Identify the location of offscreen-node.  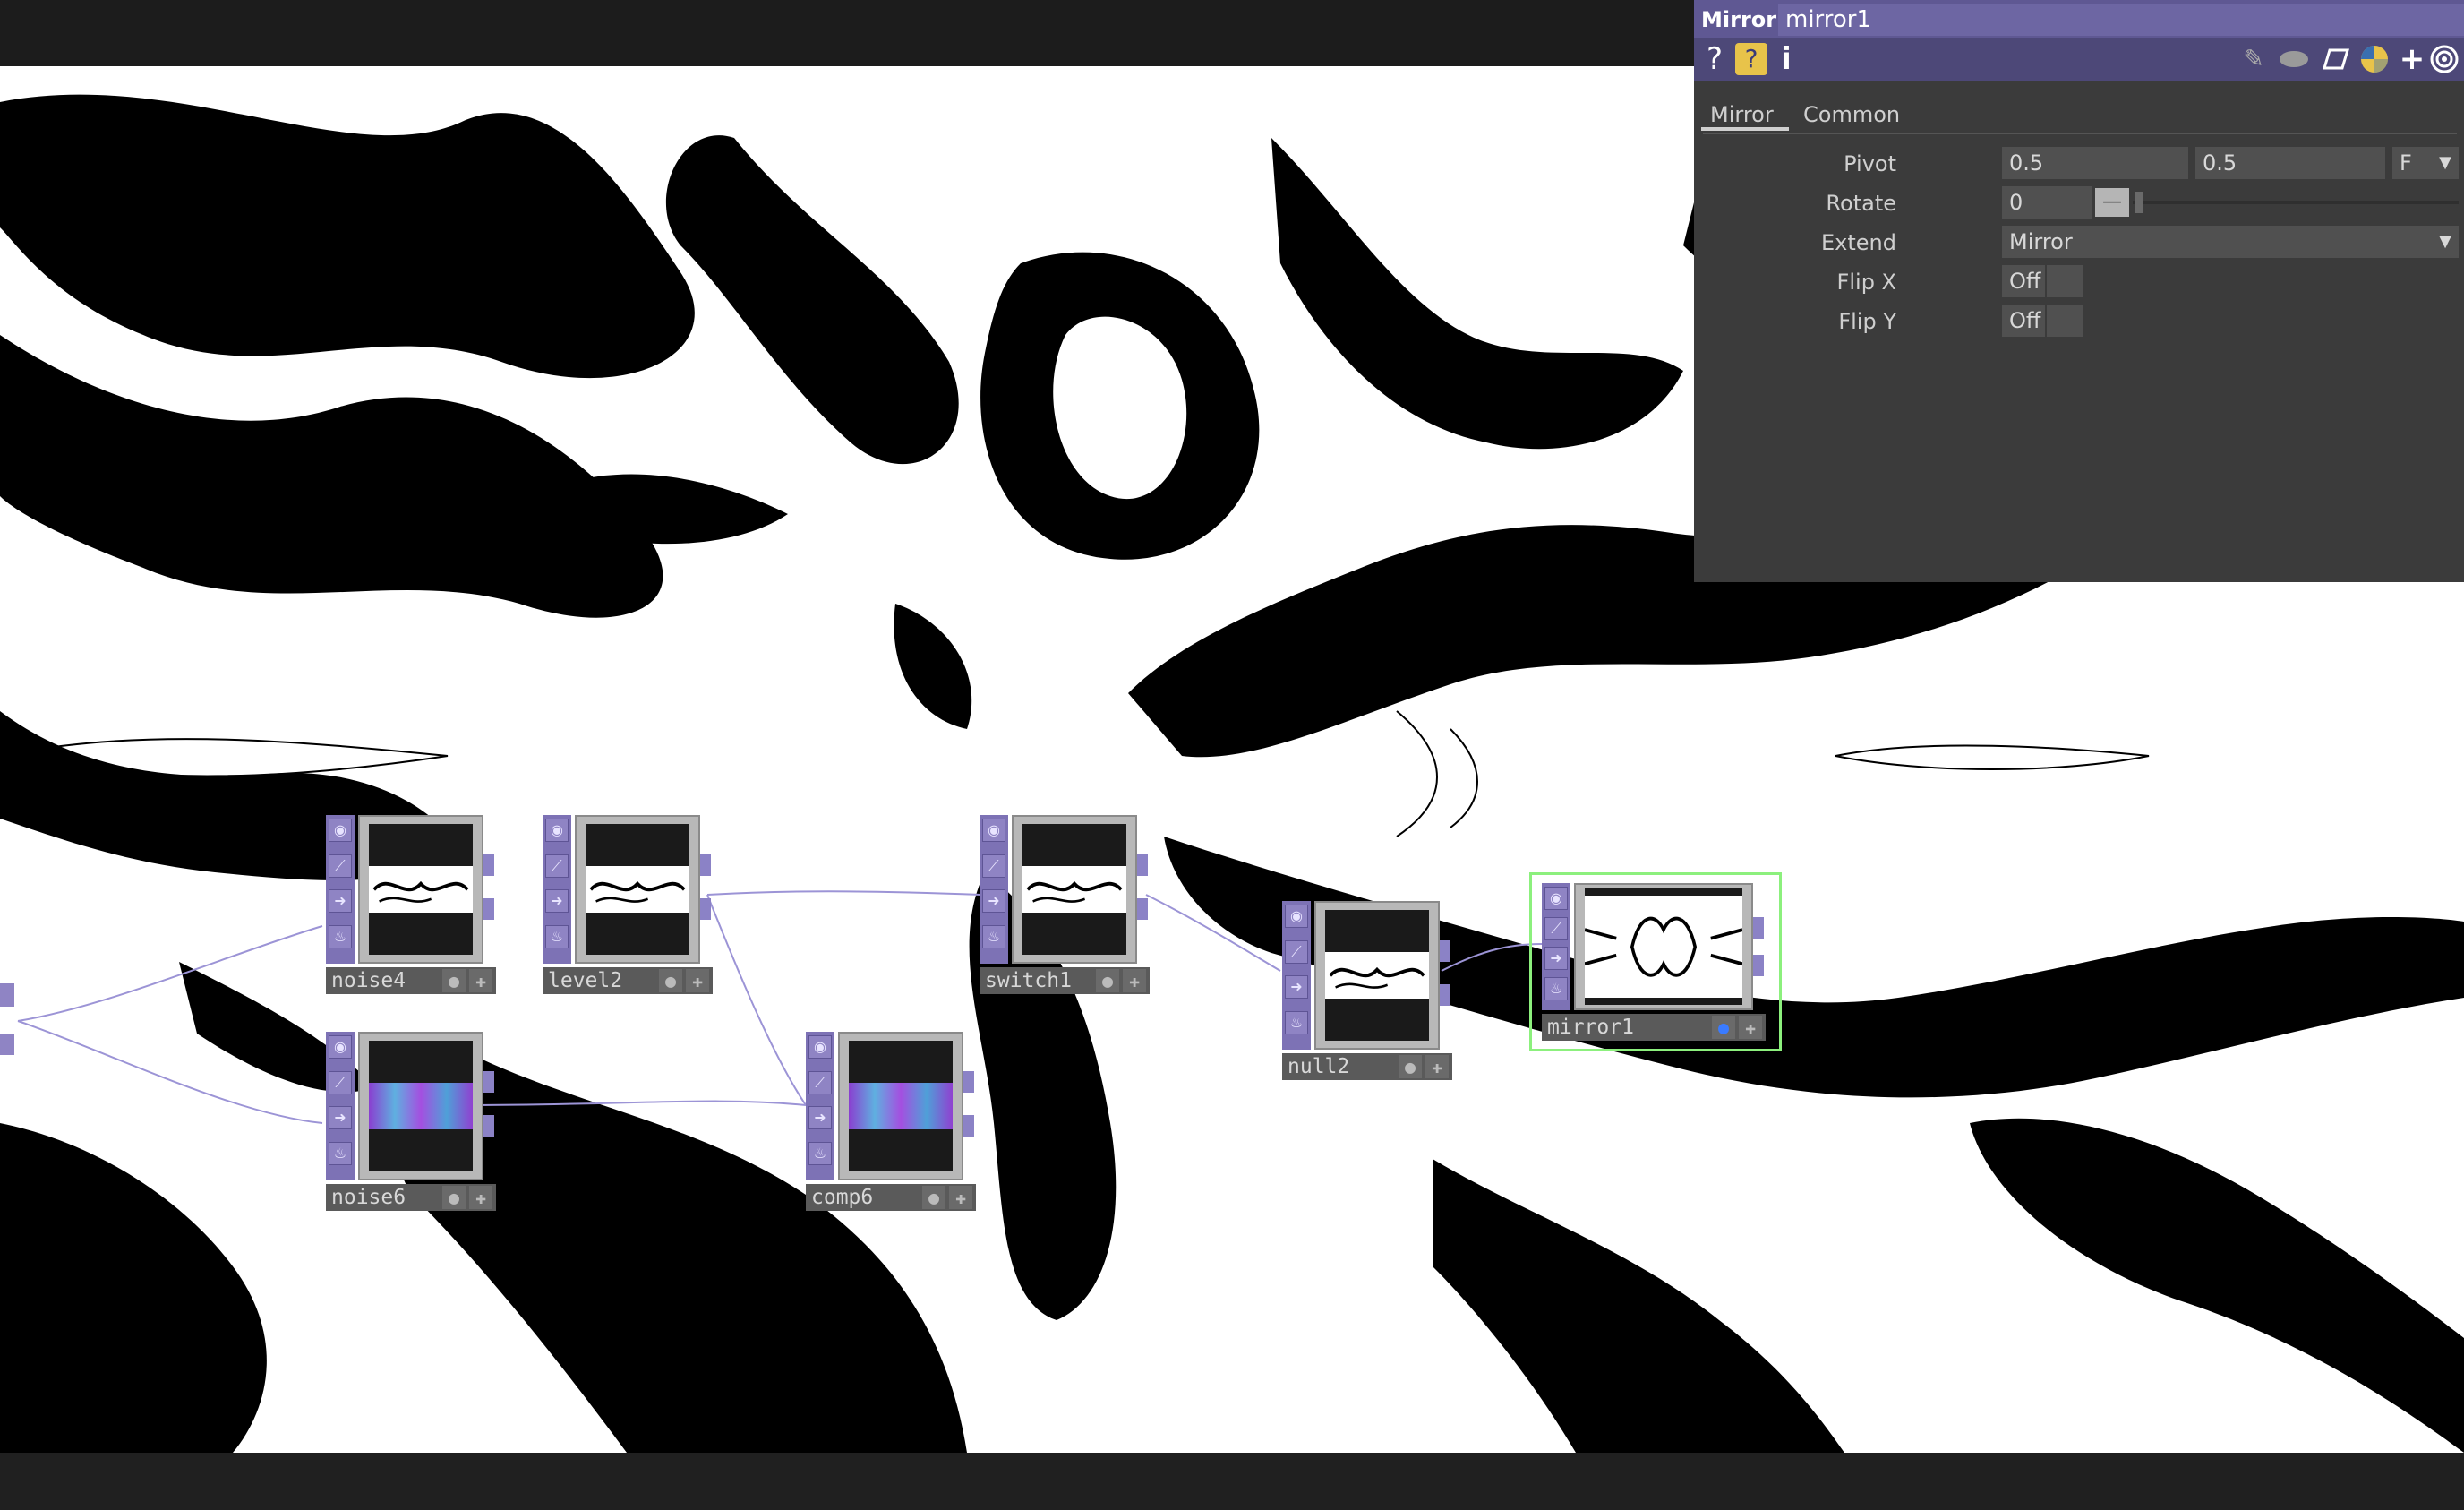
(7, 1001).